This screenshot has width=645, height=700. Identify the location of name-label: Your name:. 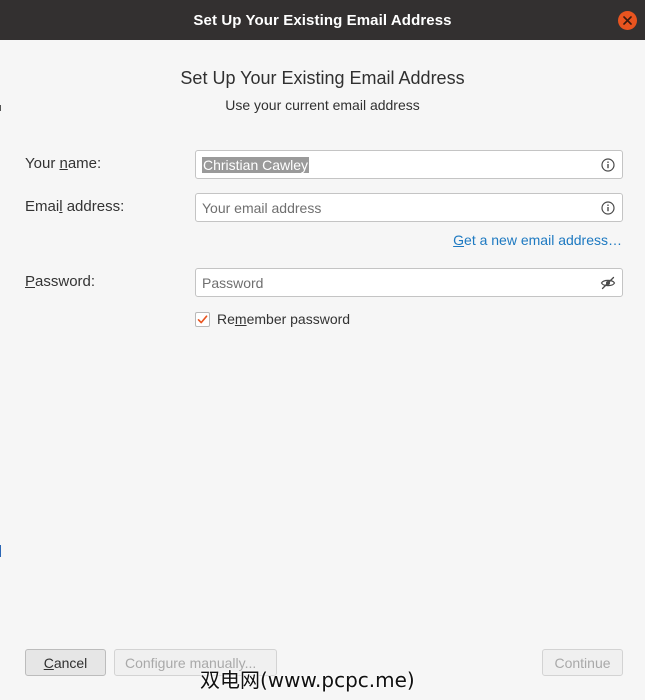
(63, 163).